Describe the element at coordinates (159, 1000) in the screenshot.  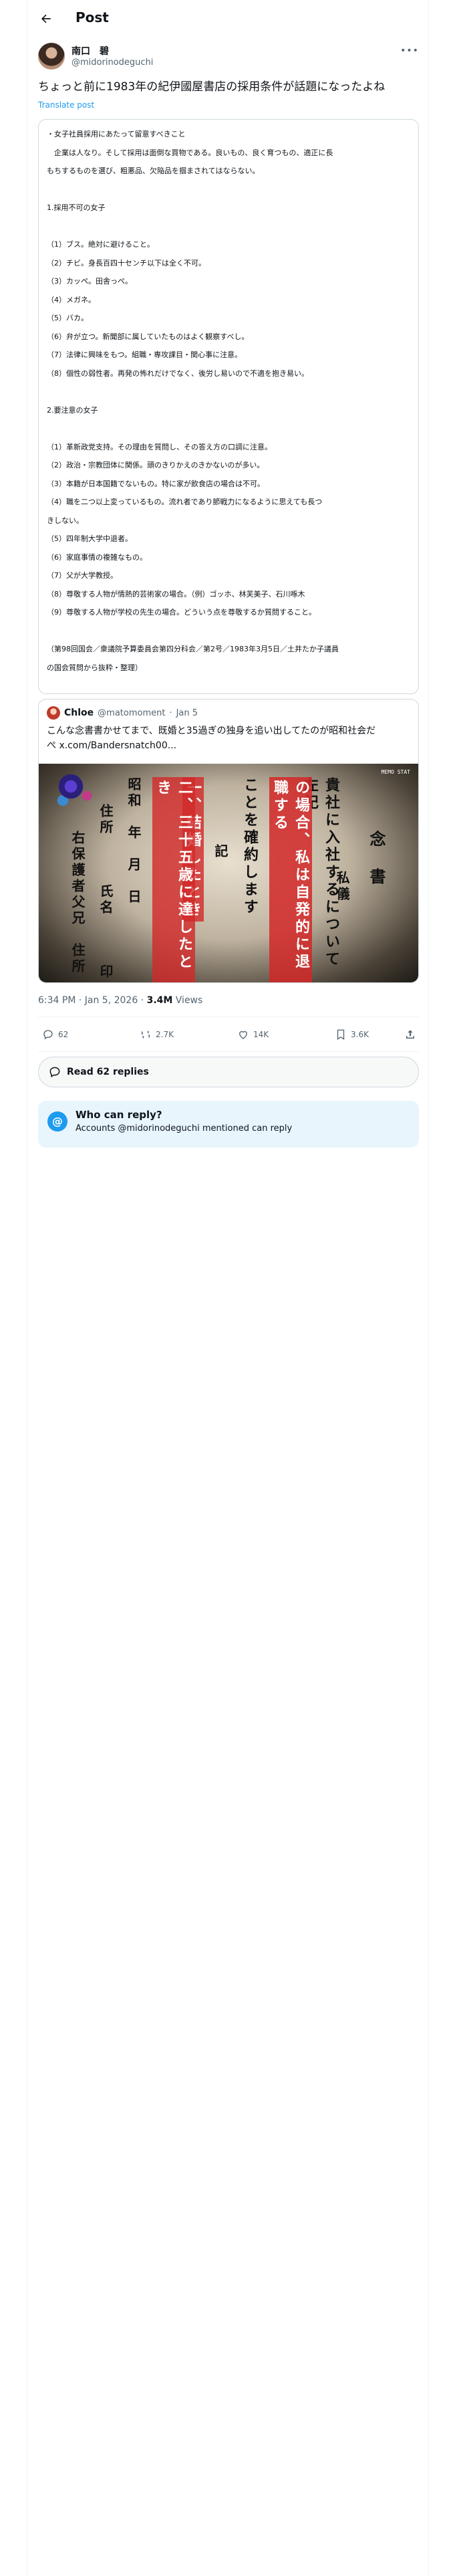
I see `views-count: 3.4M` at that location.